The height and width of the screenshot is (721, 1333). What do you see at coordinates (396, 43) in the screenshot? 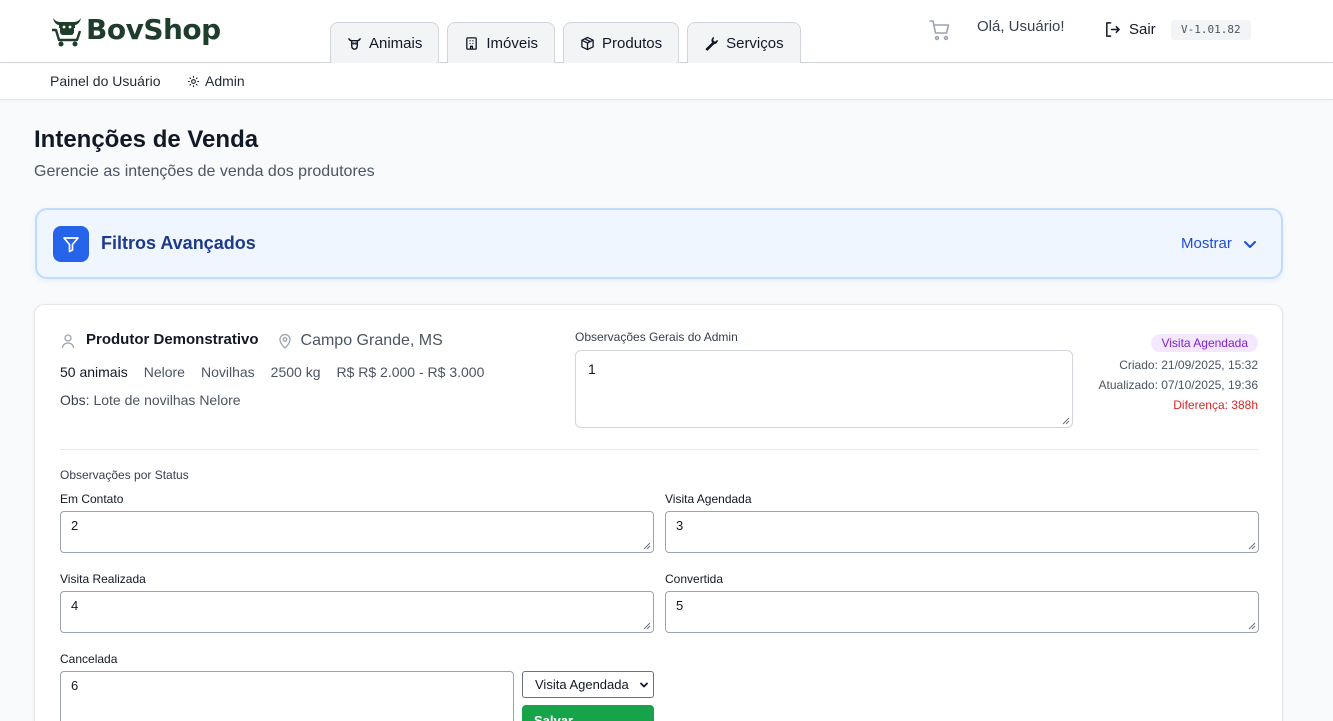
I see `tab-label: Animais` at bounding box center [396, 43].